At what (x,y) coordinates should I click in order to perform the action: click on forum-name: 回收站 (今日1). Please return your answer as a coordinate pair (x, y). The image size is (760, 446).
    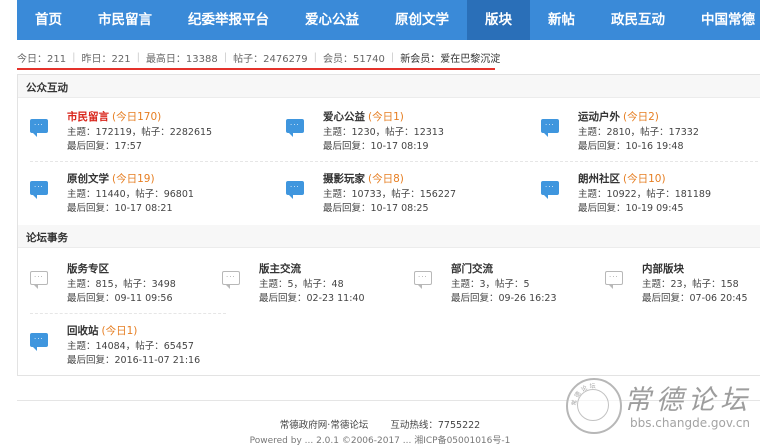
    Looking at the image, I should click on (102, 330).